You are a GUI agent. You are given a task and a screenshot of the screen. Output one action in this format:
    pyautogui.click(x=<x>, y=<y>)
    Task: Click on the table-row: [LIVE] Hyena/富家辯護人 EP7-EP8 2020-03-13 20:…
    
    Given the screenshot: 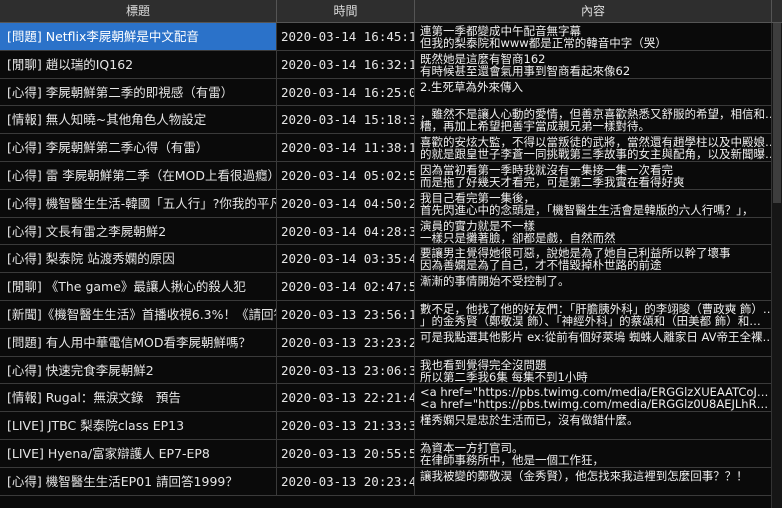 What is the action you would take?
    pyautogui.click(x=386, y=453)
    